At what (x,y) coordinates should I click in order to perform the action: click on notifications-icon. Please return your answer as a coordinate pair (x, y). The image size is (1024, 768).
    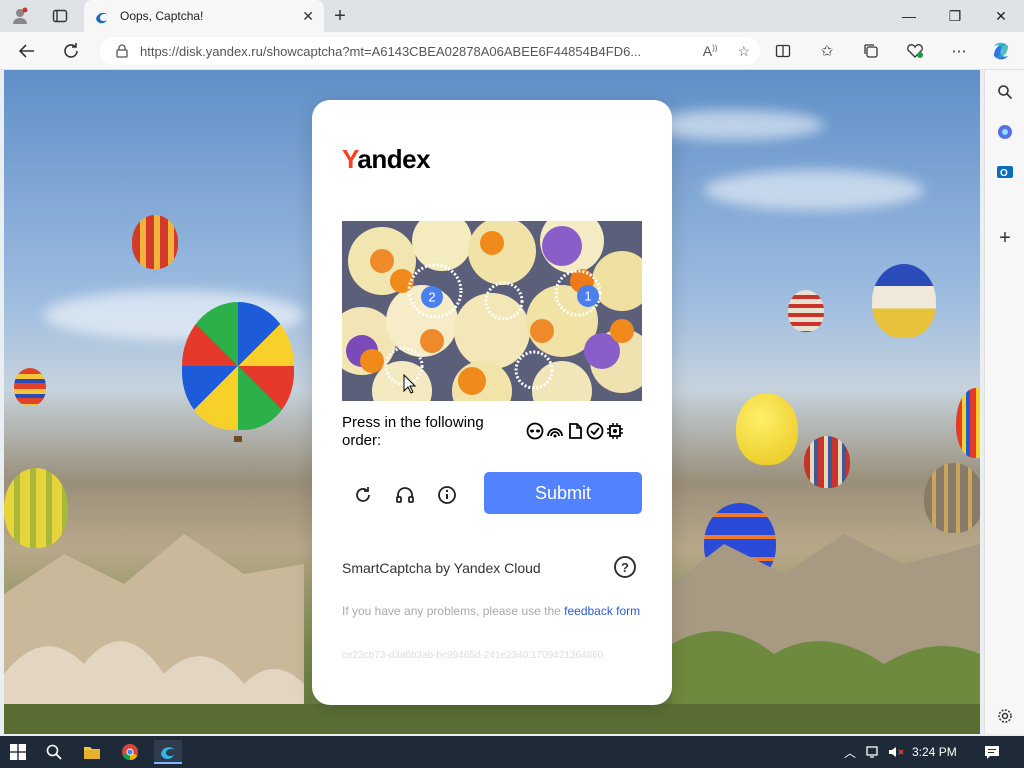
    Looking at the image, I should click on (992, 752).